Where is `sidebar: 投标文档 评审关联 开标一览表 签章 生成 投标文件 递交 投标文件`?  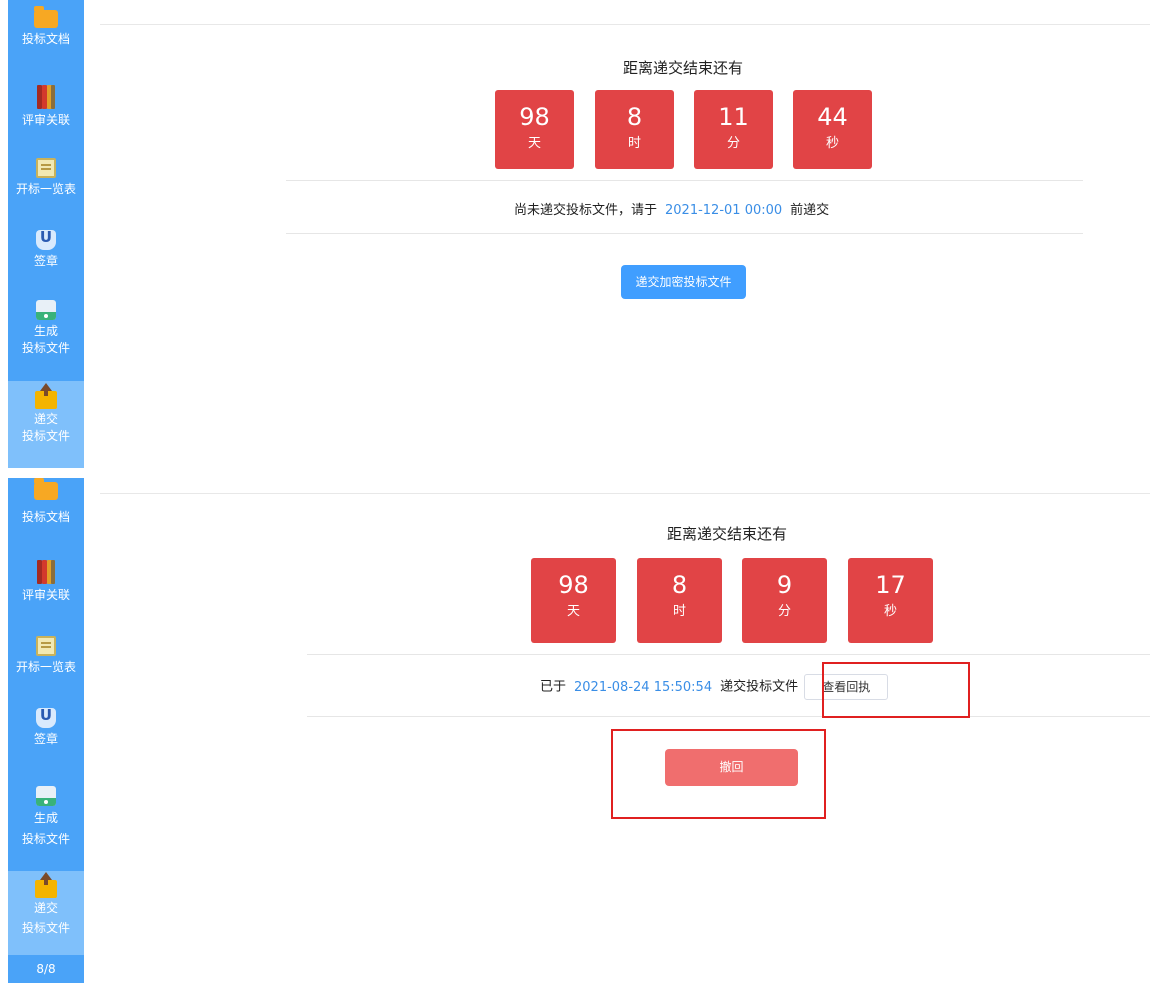 sidebar: 投标文档 评审关联 开标一览表 签章 生成 投标文件 递交 投标文件 is located at coordinates (46, 234).